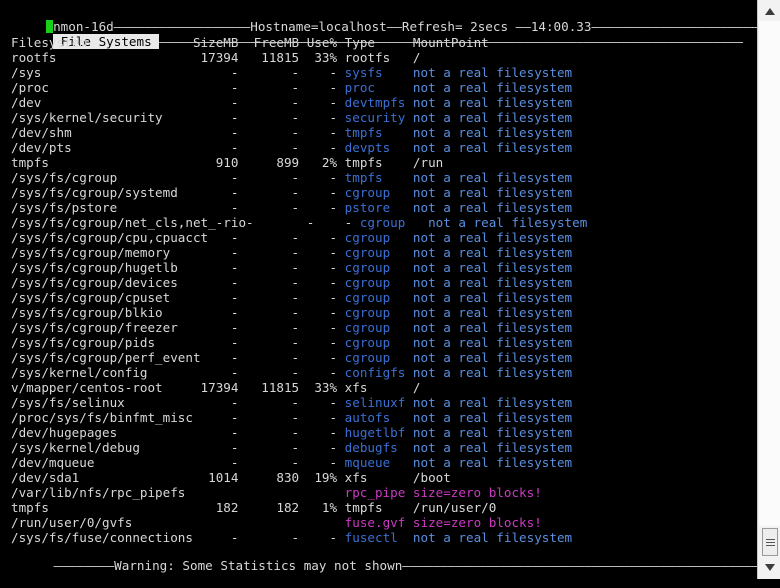 This screenshot has width=780, height=588. Describe the element at coordinates (378, 462) in the screenshot. I see `cell-type: mqueue` at that location.